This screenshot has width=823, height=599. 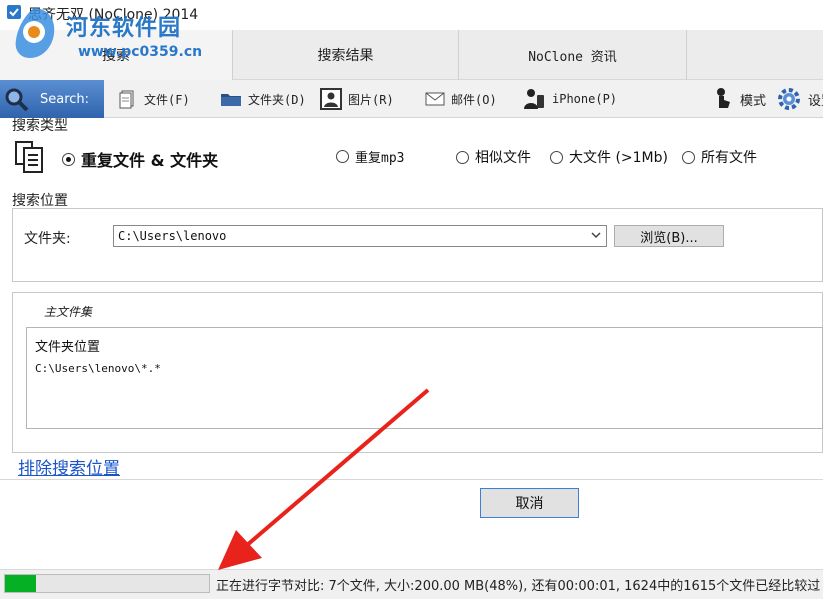 I want to click on folder-icon, so click(x=231, y=100).